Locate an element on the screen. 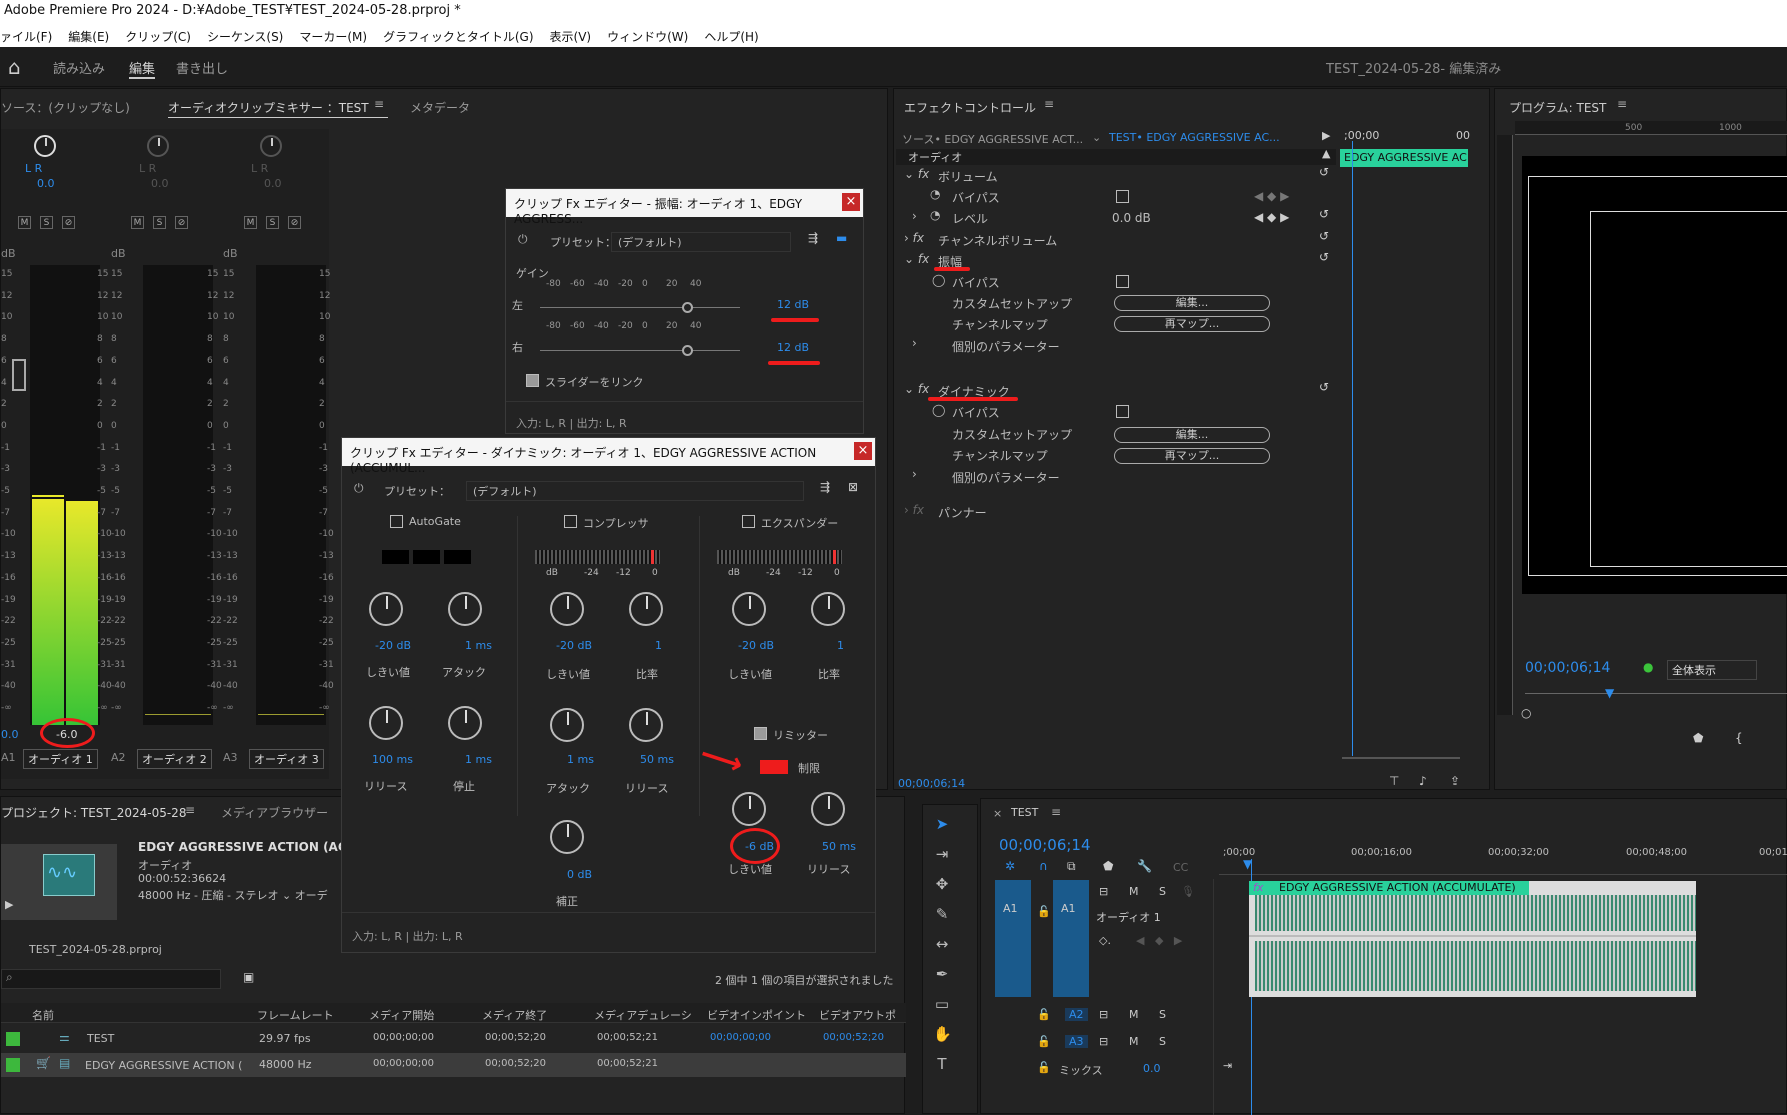 This screenshot has height=1115, width=1787. col-fps: フレームレート is located at coordinates (295, 1015).